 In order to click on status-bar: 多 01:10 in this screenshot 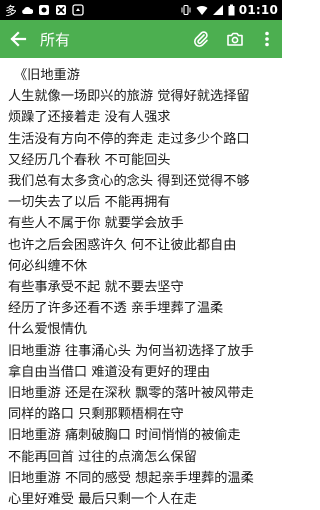, I will do `click(141, 10)`.